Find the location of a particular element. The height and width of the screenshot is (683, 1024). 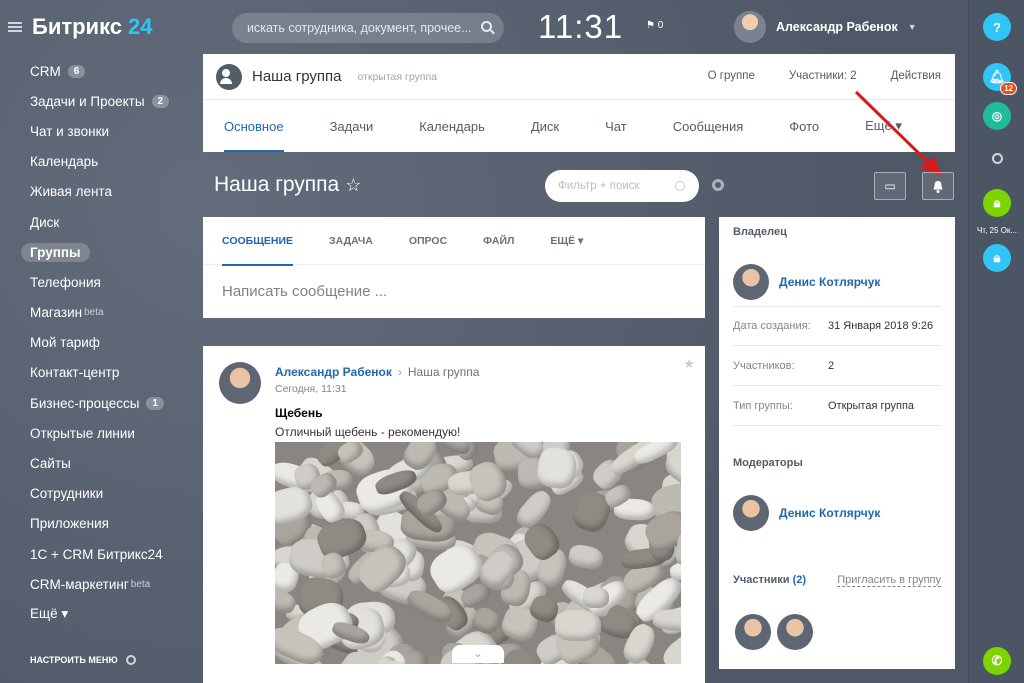

help-button: ? is located at coordinates (997, 27).